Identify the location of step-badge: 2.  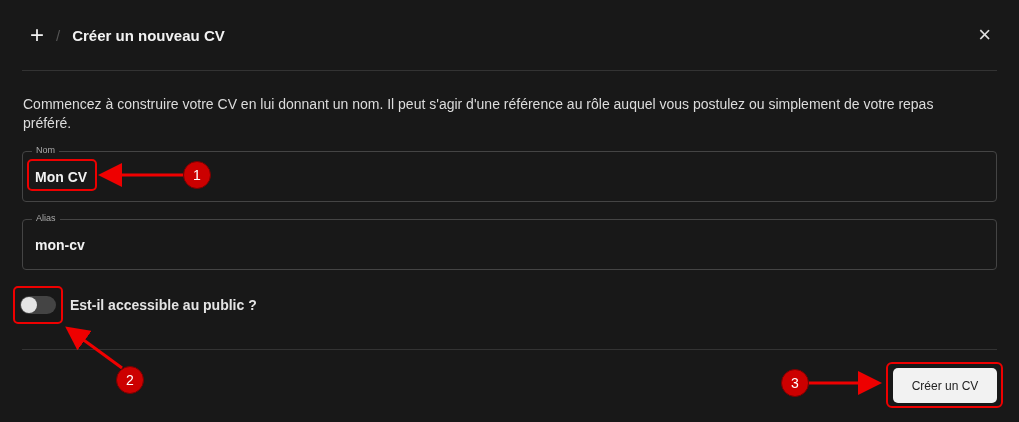
(130, 380).